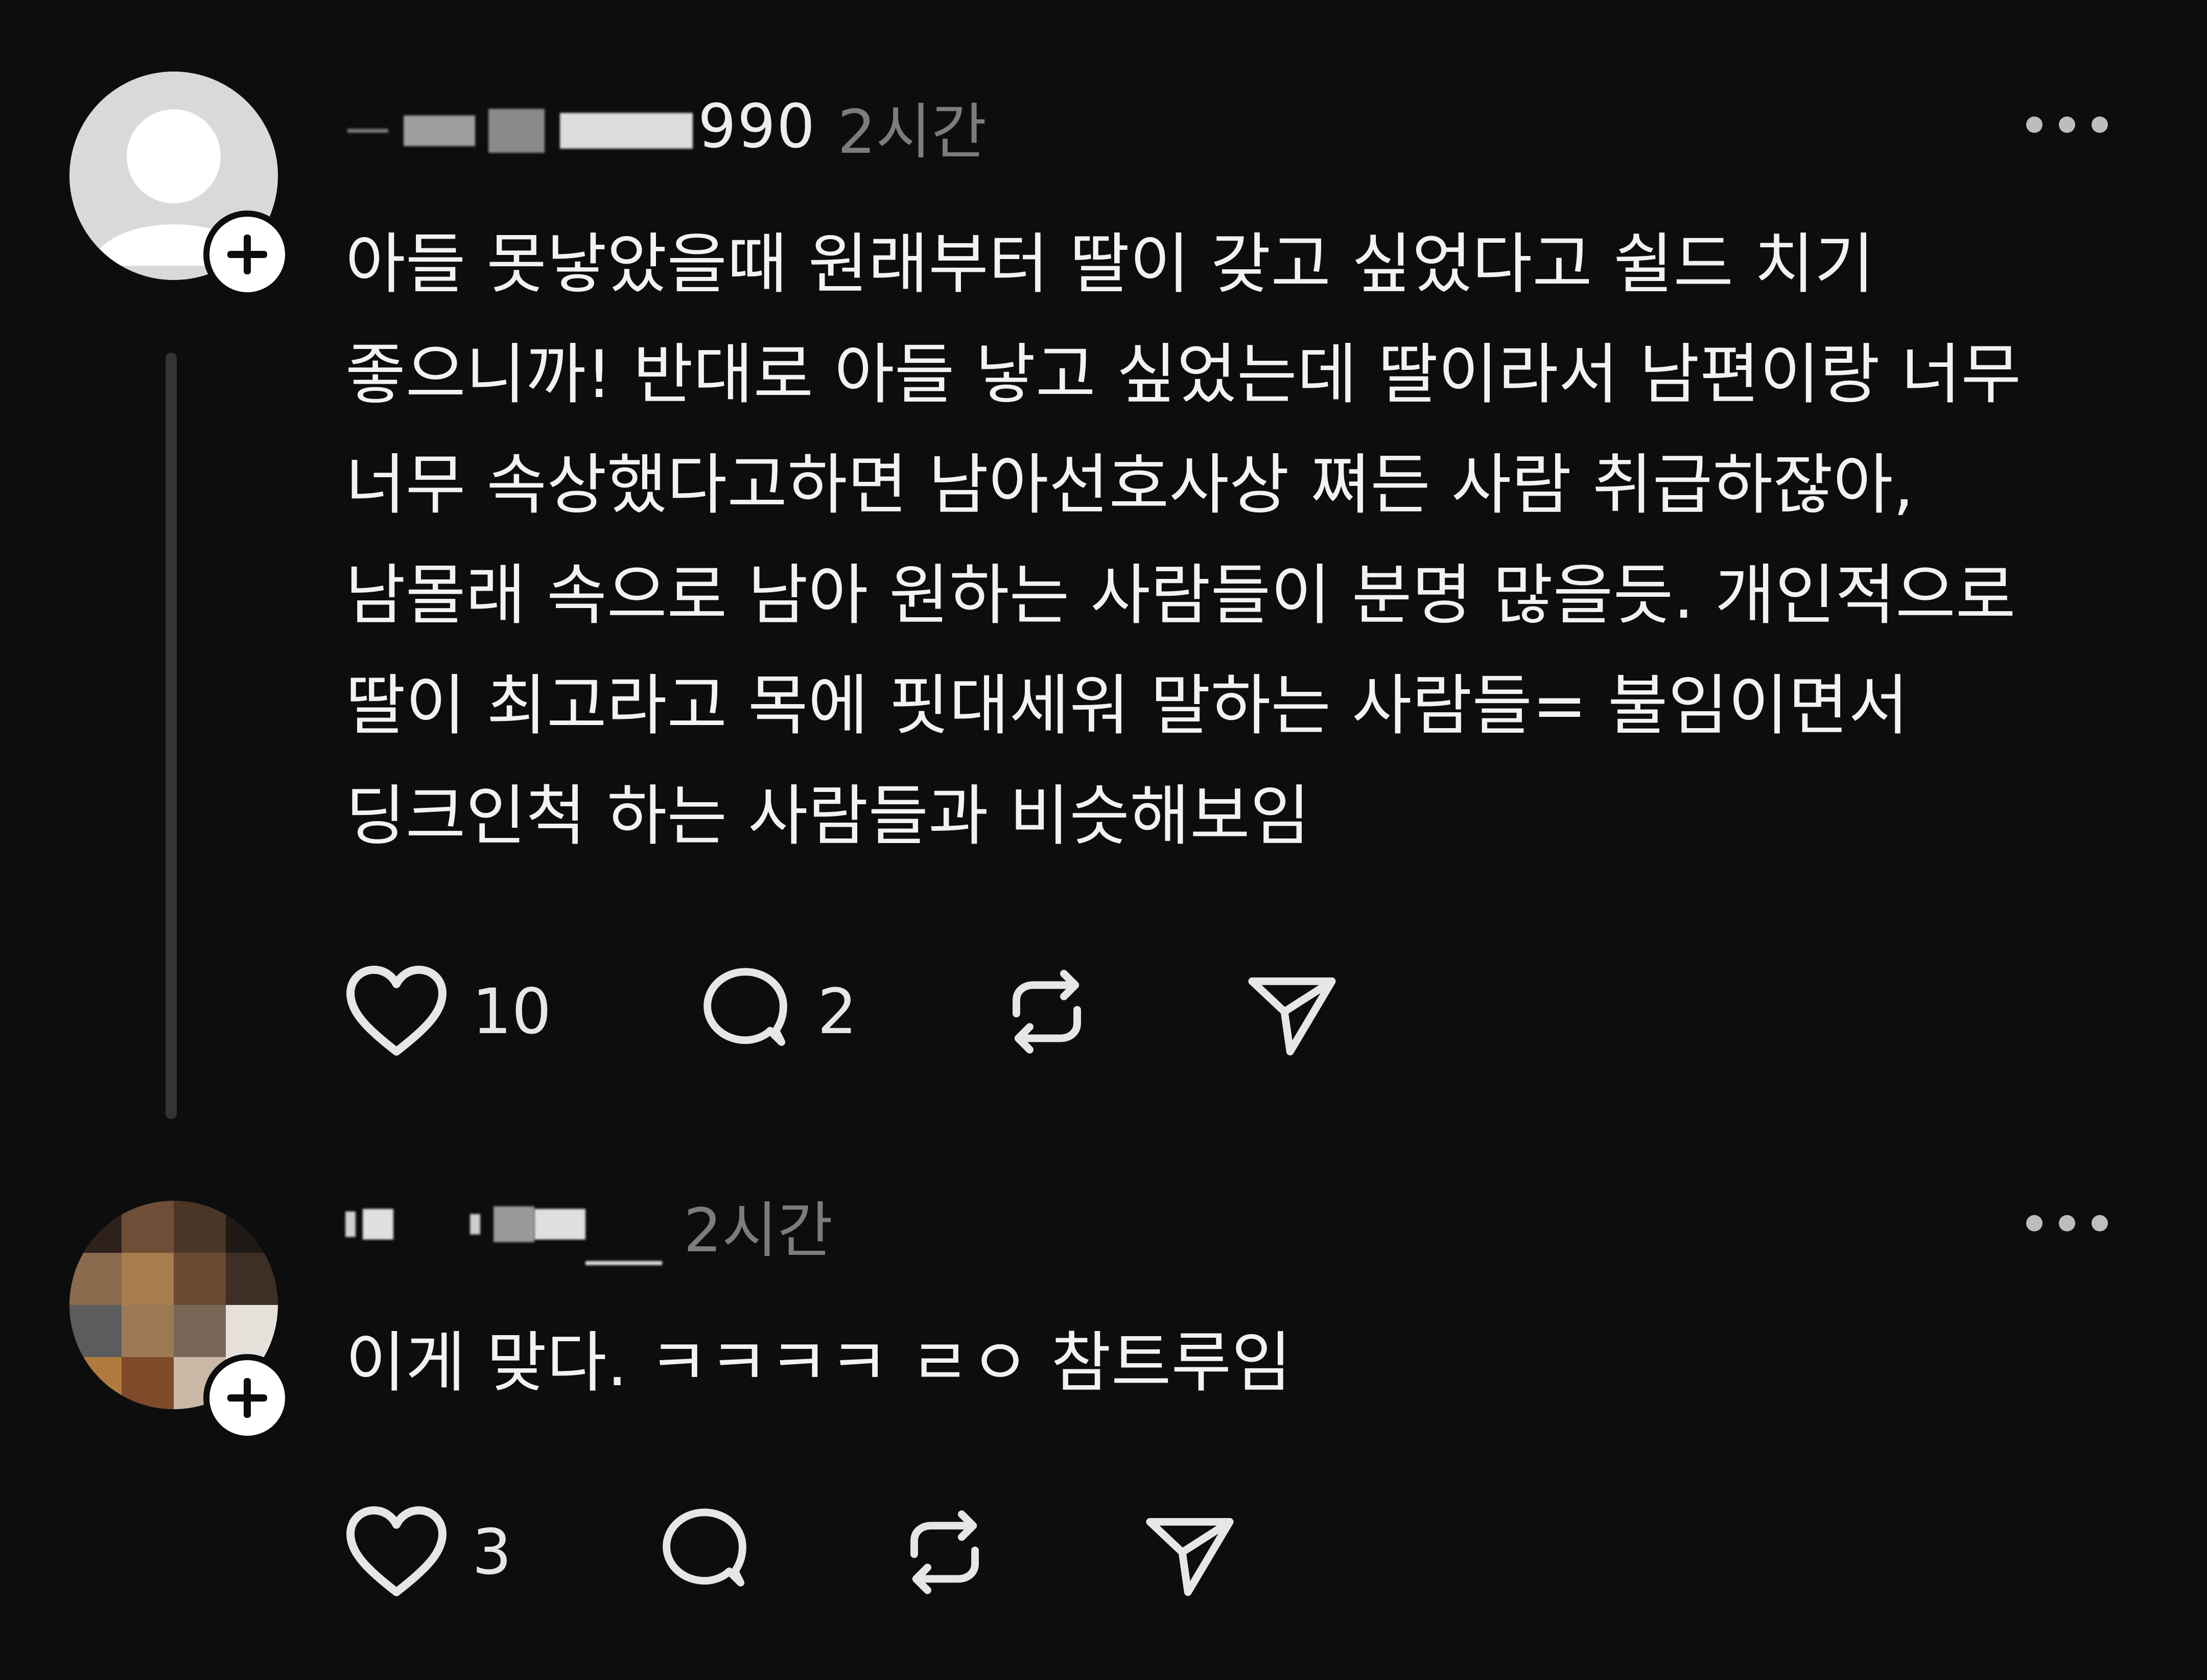  I want to click on comment-header: 990 2시간, so click(667, 127).